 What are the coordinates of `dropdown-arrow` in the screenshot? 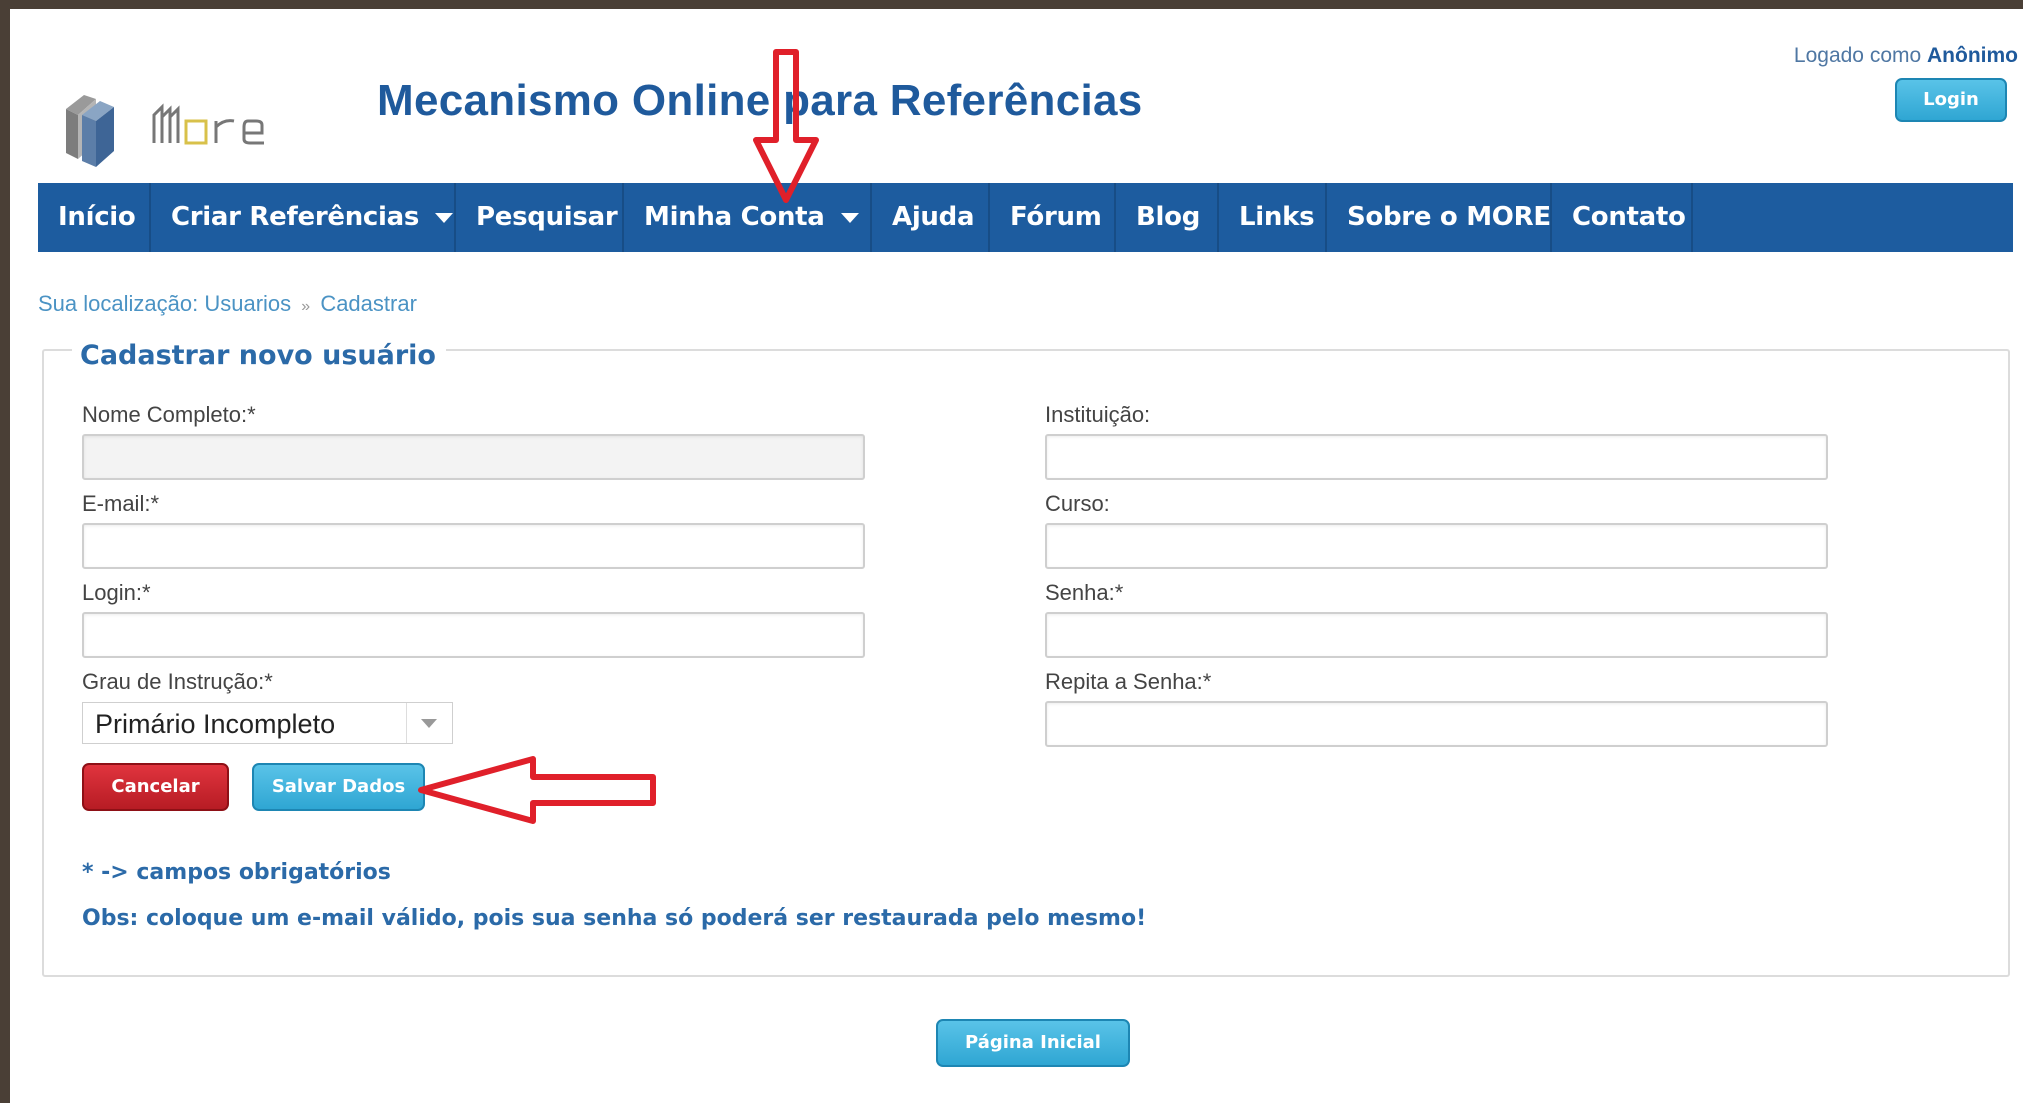 It's located at (429, 723).